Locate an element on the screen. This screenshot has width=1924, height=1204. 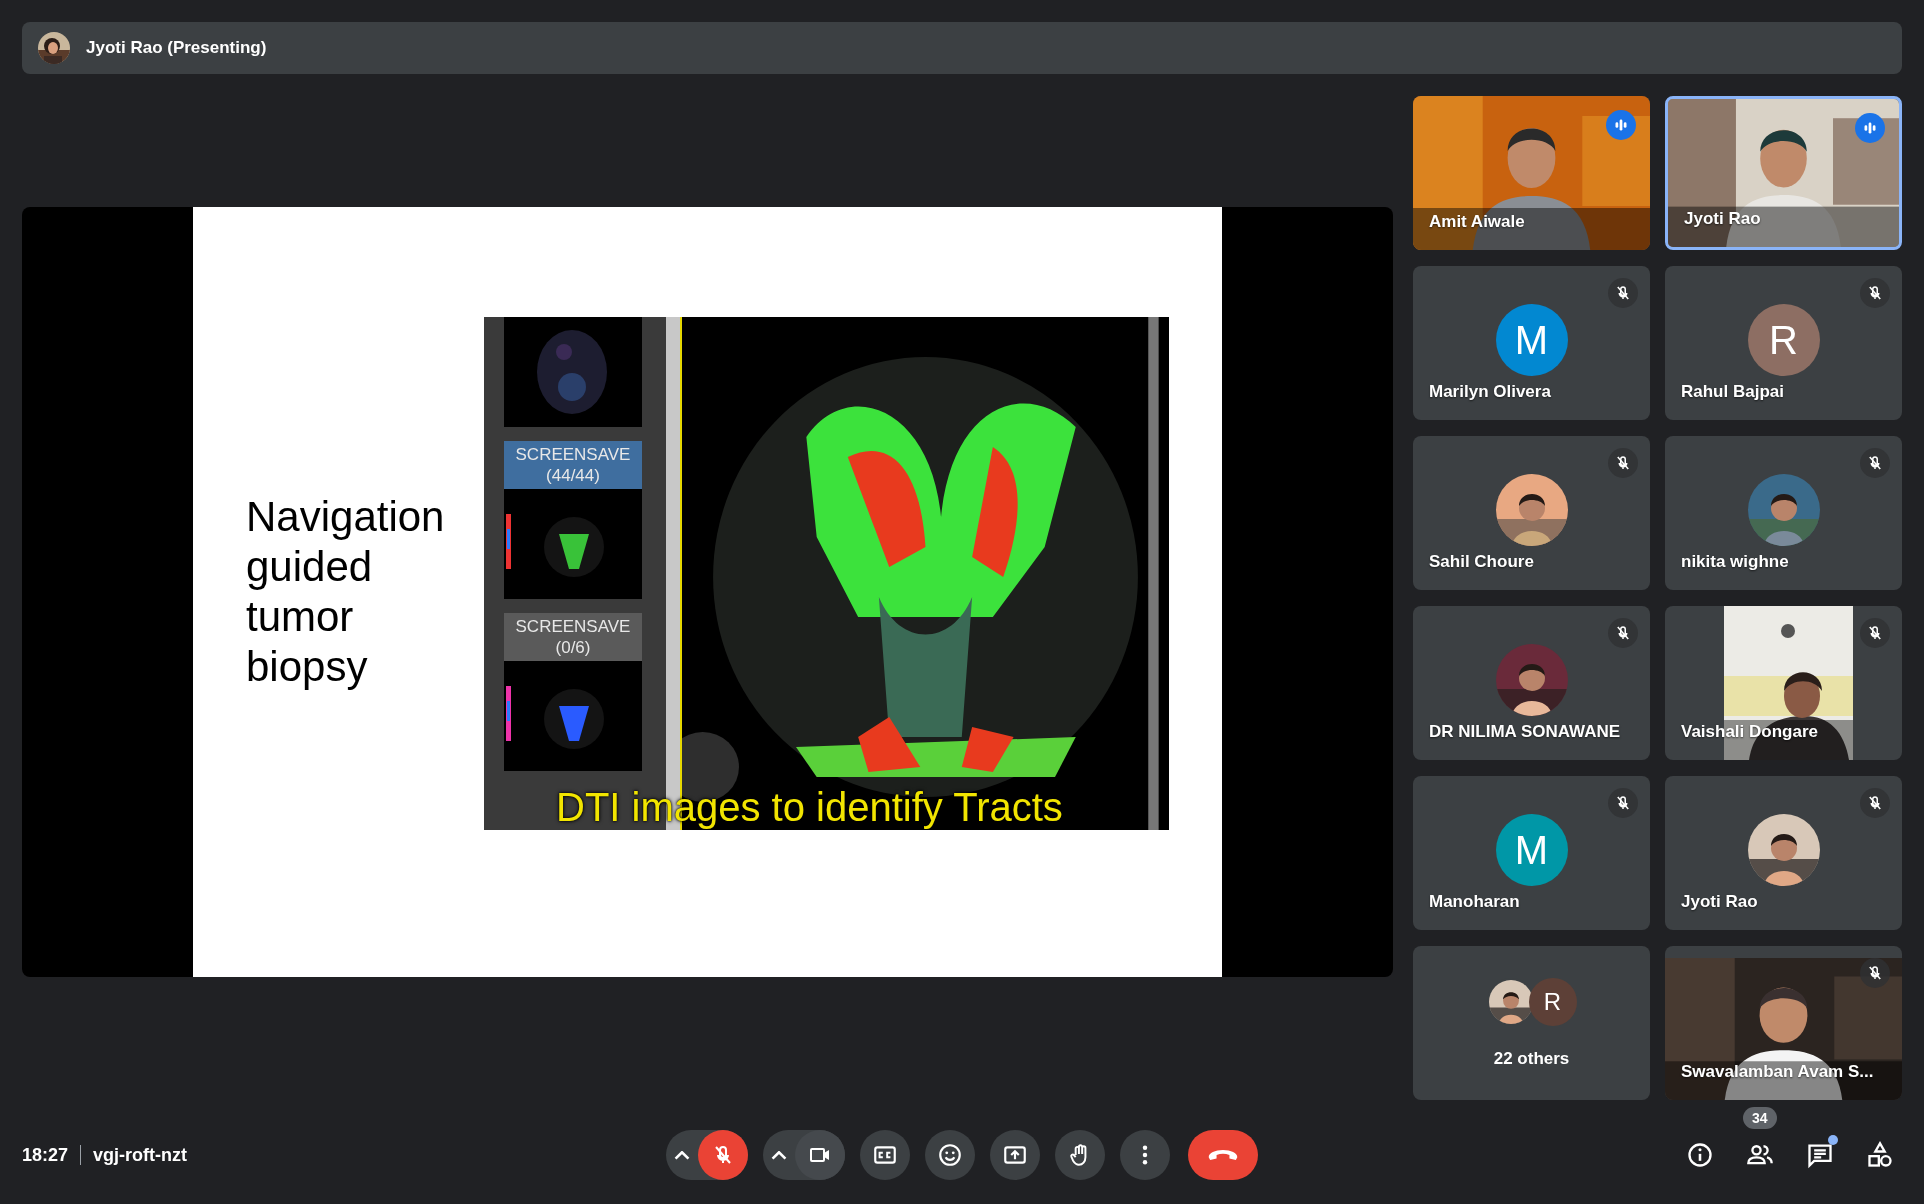
slide-title: Navigation guided tumor biopsy is located at coordinates (344, 592).